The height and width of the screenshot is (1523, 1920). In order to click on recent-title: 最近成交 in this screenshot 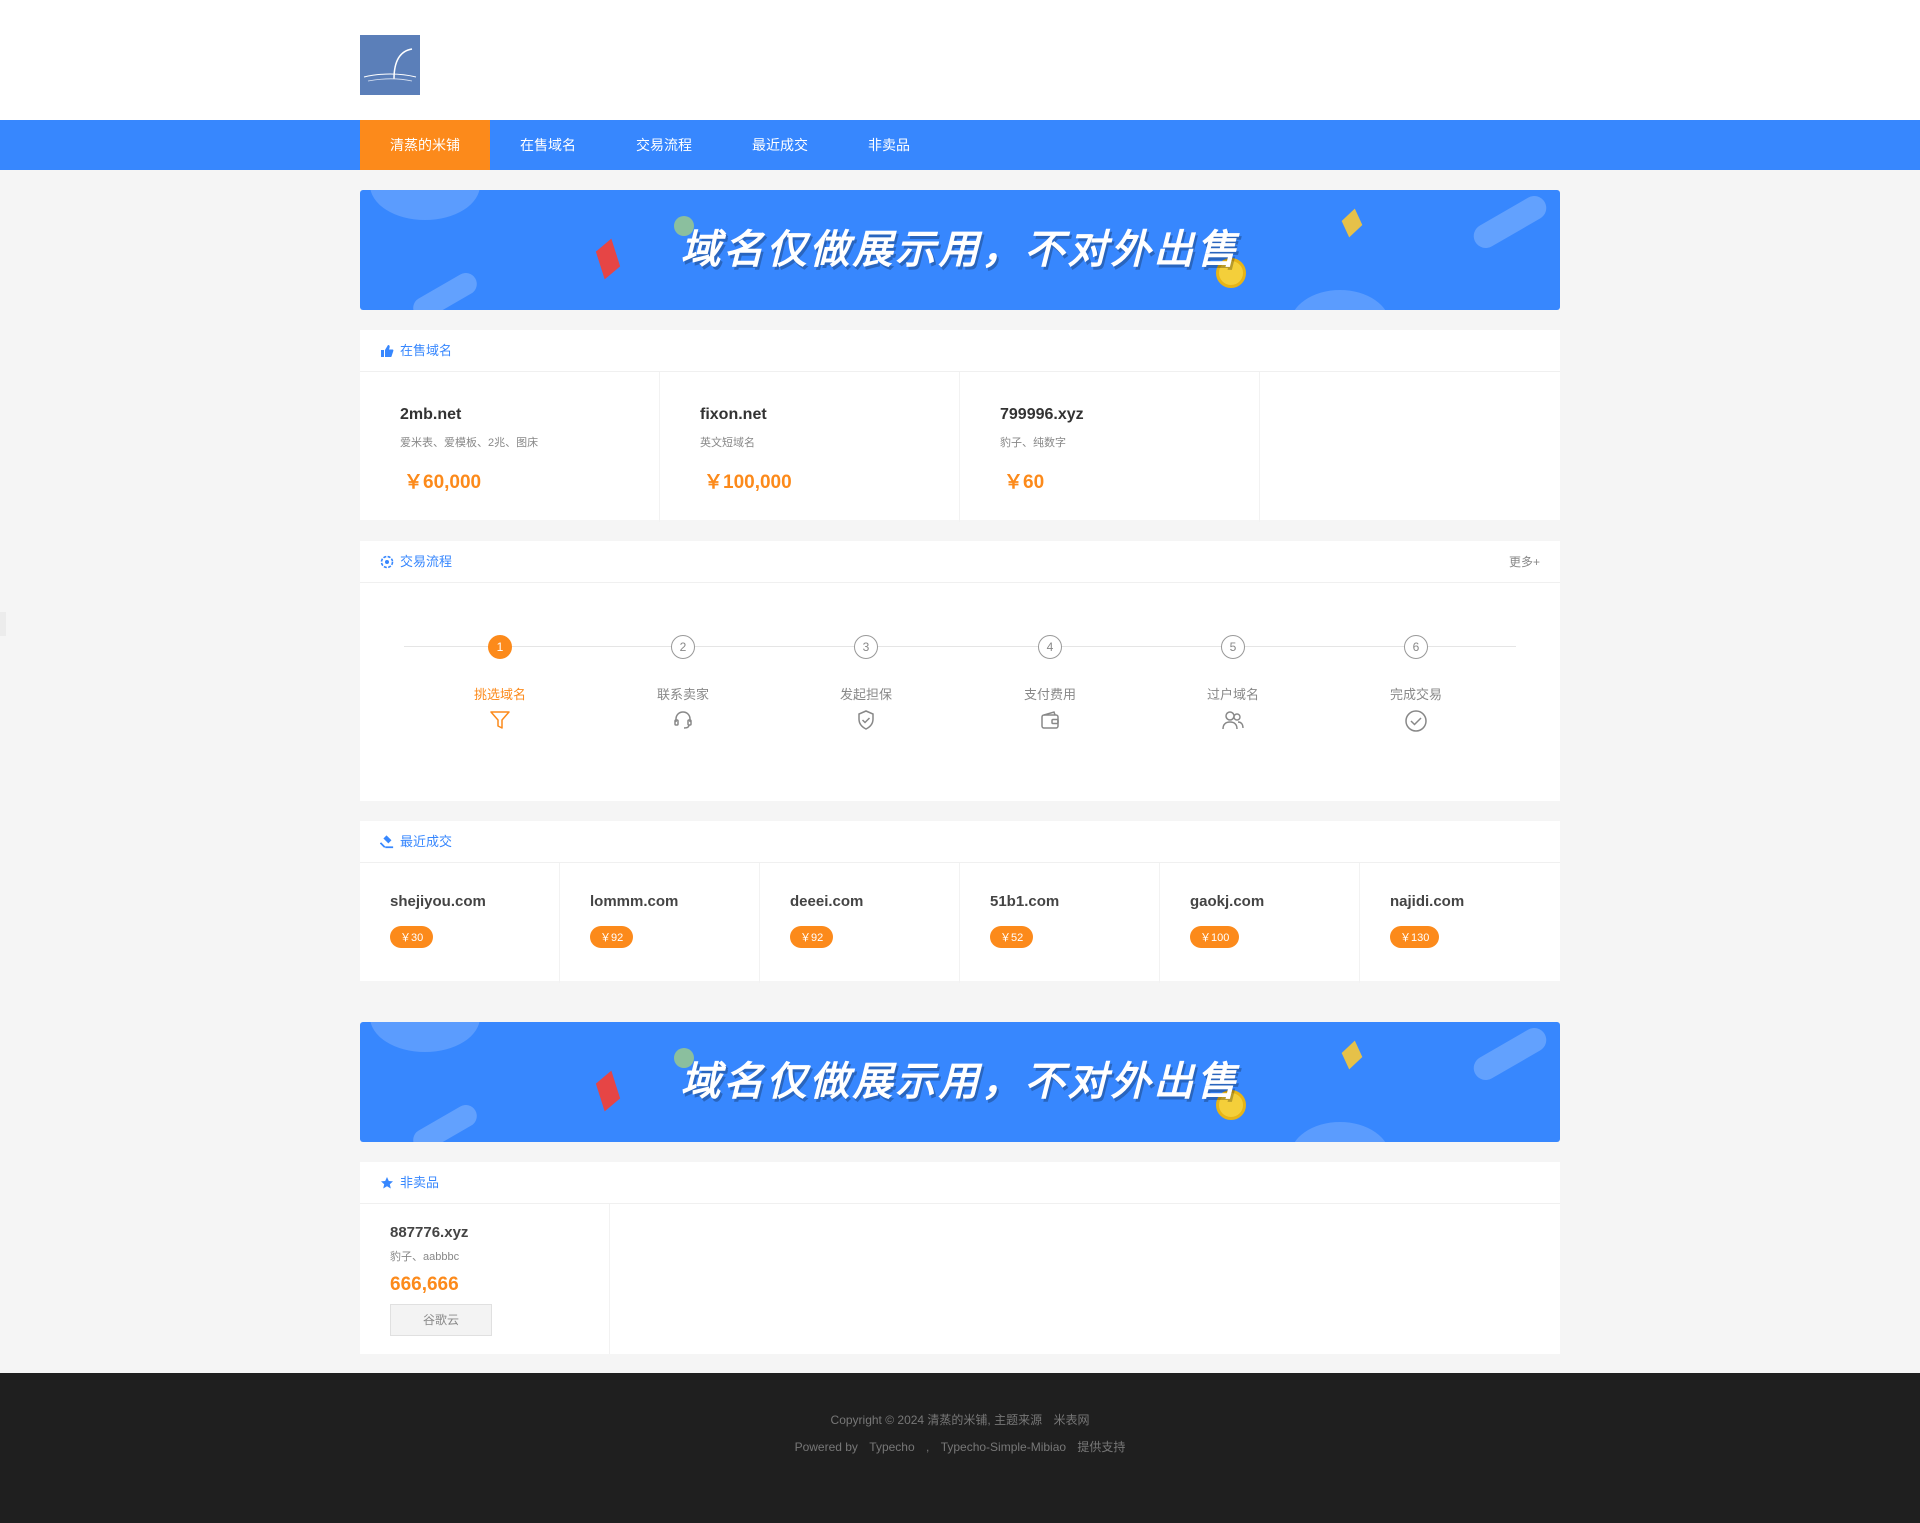, I will do `click(426, 841)`.